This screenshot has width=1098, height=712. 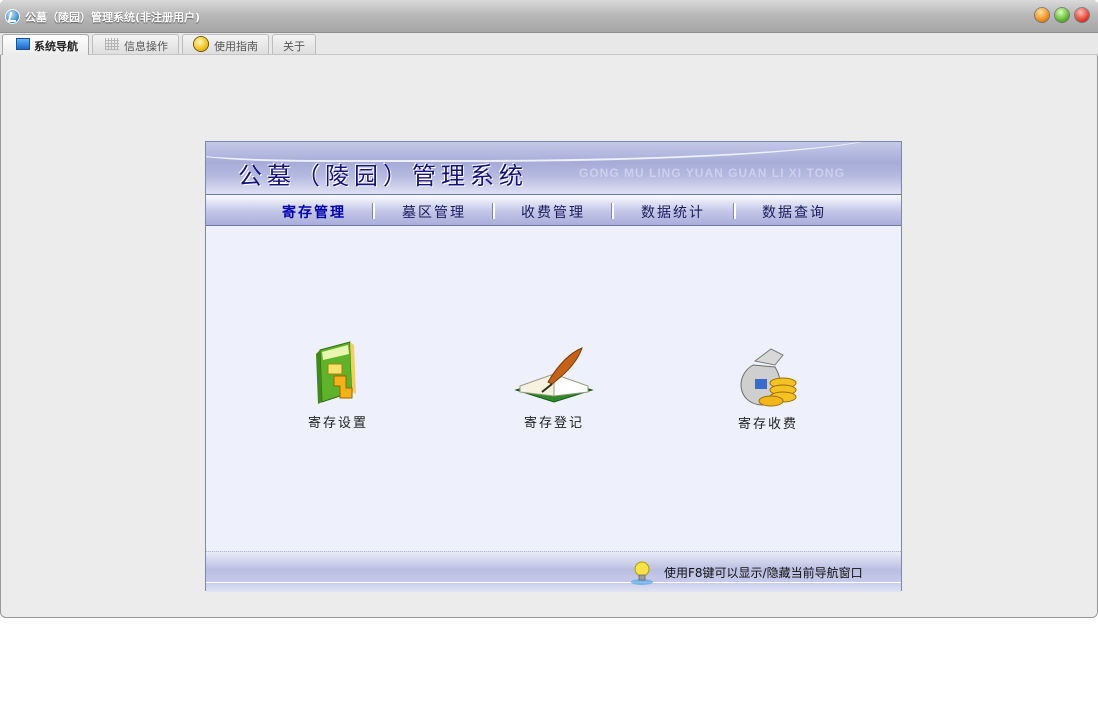 I want to click on app-logo-icon, so click(x=12, y=16).